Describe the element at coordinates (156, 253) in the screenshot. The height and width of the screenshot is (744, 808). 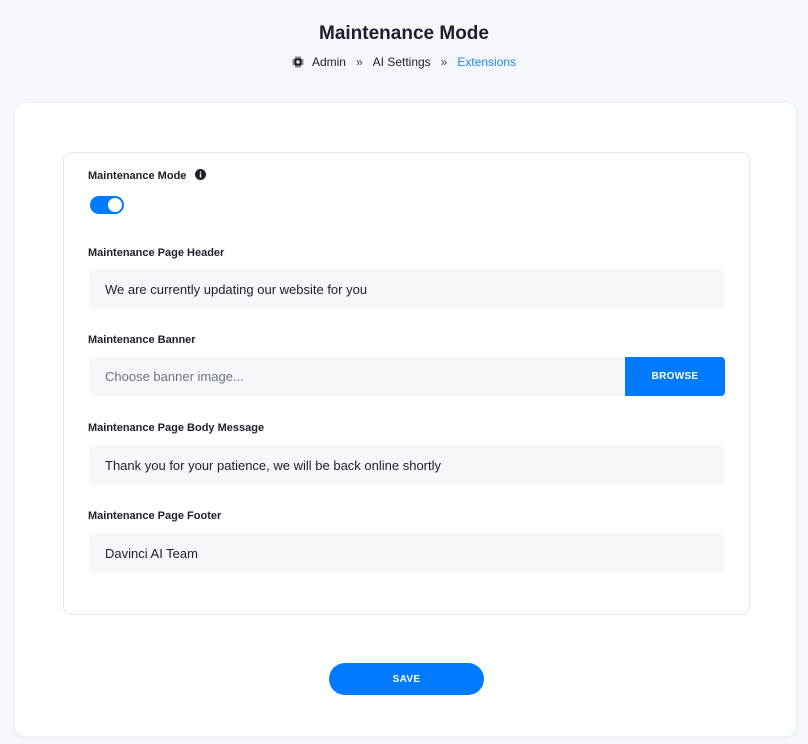
I see `page-header-label: Maintenance Page Header` at that location.